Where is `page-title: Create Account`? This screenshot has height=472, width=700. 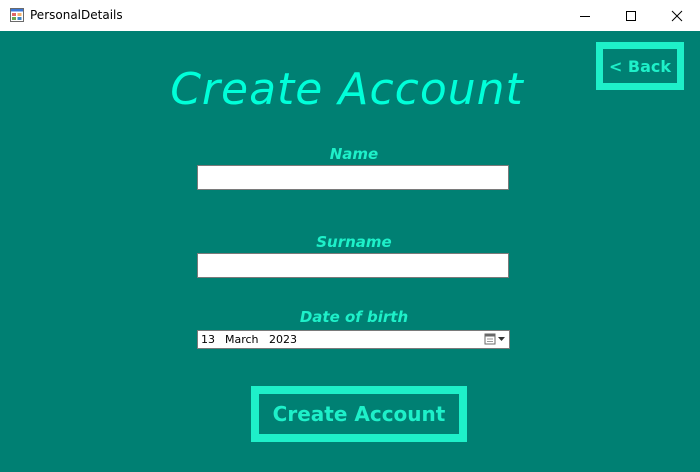 page-title: Create Account is located at coordinates (347, 89).